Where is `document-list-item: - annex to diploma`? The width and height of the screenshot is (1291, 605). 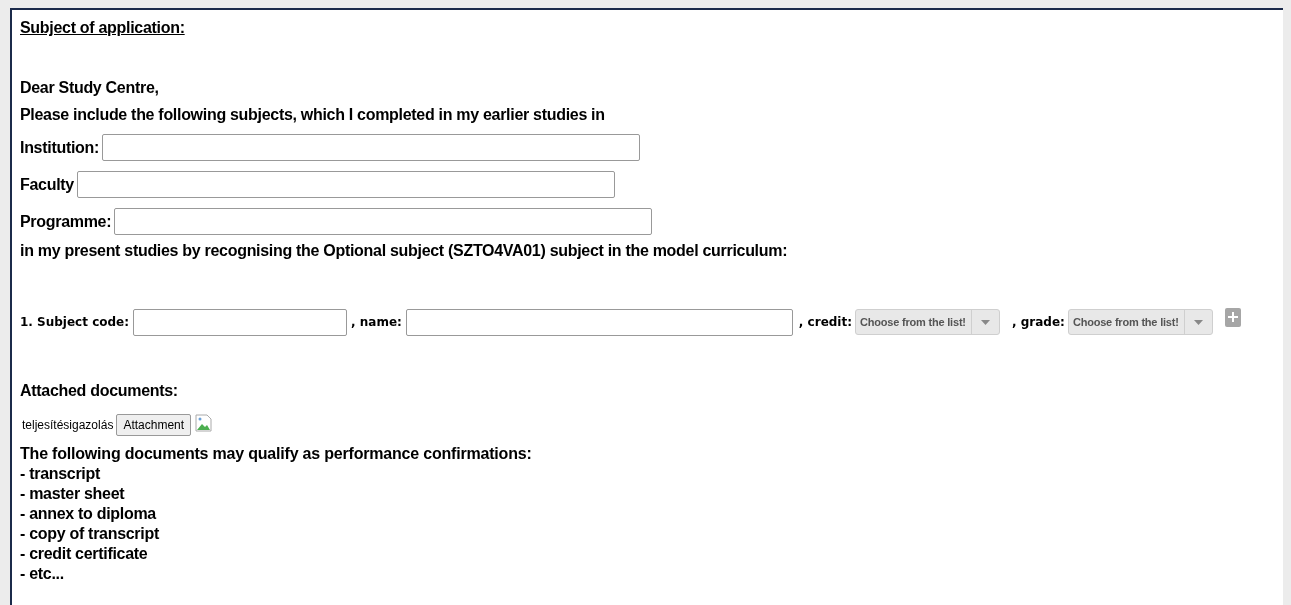 document-list-item: - annex to diploma is located at coordinates (88, 514).